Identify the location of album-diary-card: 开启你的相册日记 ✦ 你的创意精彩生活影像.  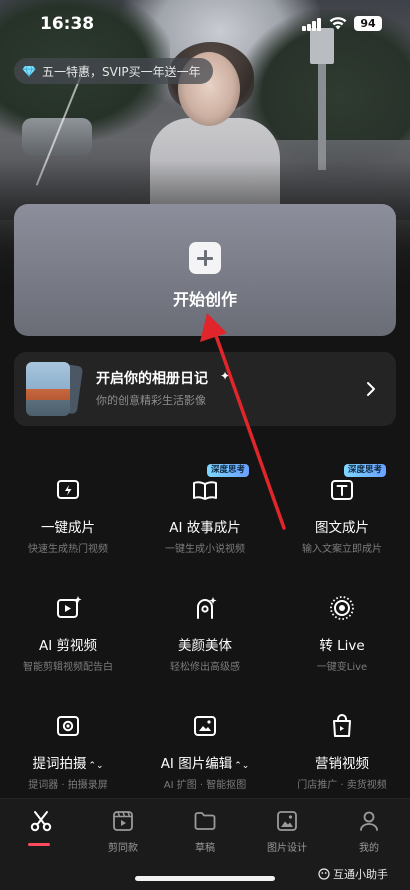
(205, 389).